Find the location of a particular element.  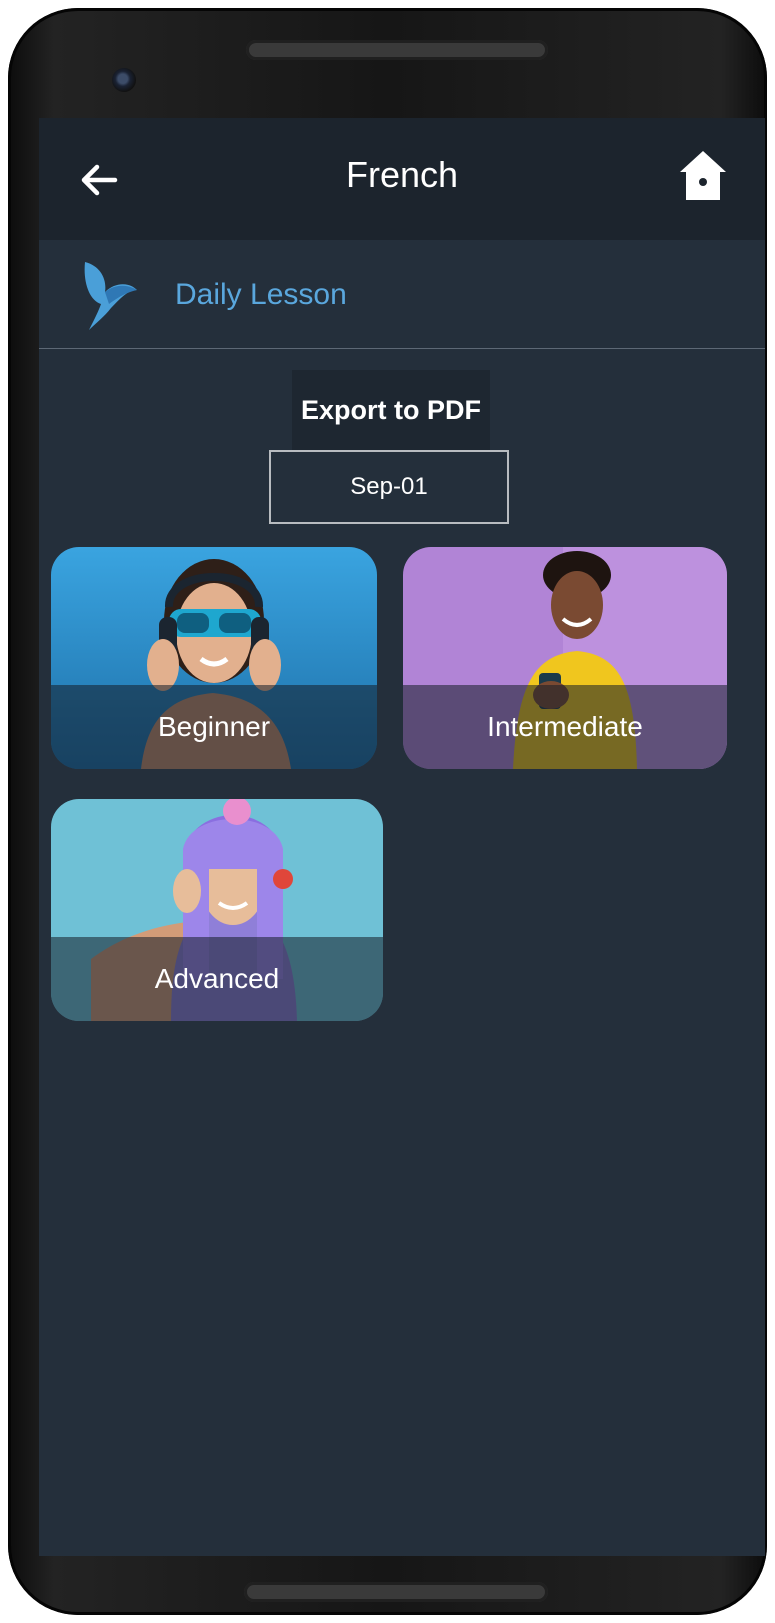

home-button is located at coordinates (703, 177).